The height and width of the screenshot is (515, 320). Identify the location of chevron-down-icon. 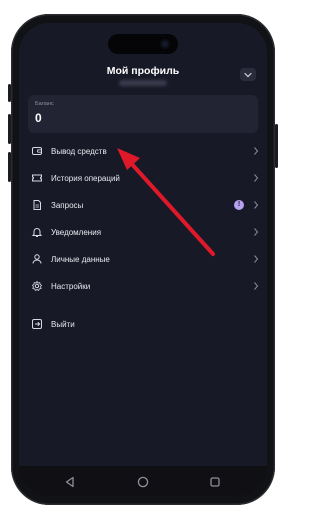
(248, 74).